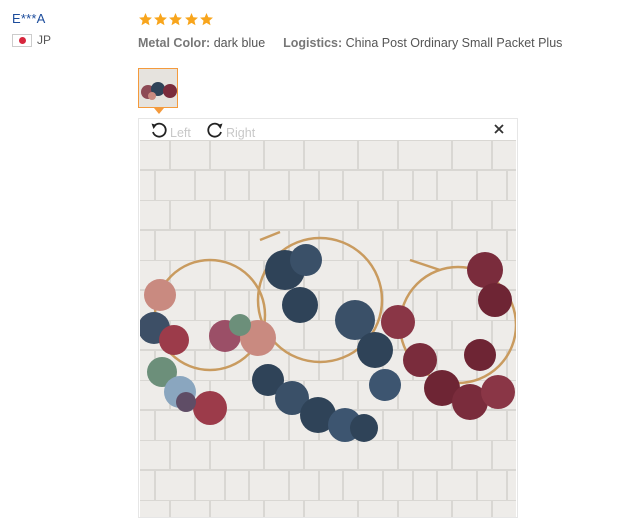 This screenshot has height=525, width=628. What do you see at coordinates (454, 43) in the screenshot?
I see `logistics-value: China Post Ordinary Small Packet Plus` at bounding box center [454, 43].